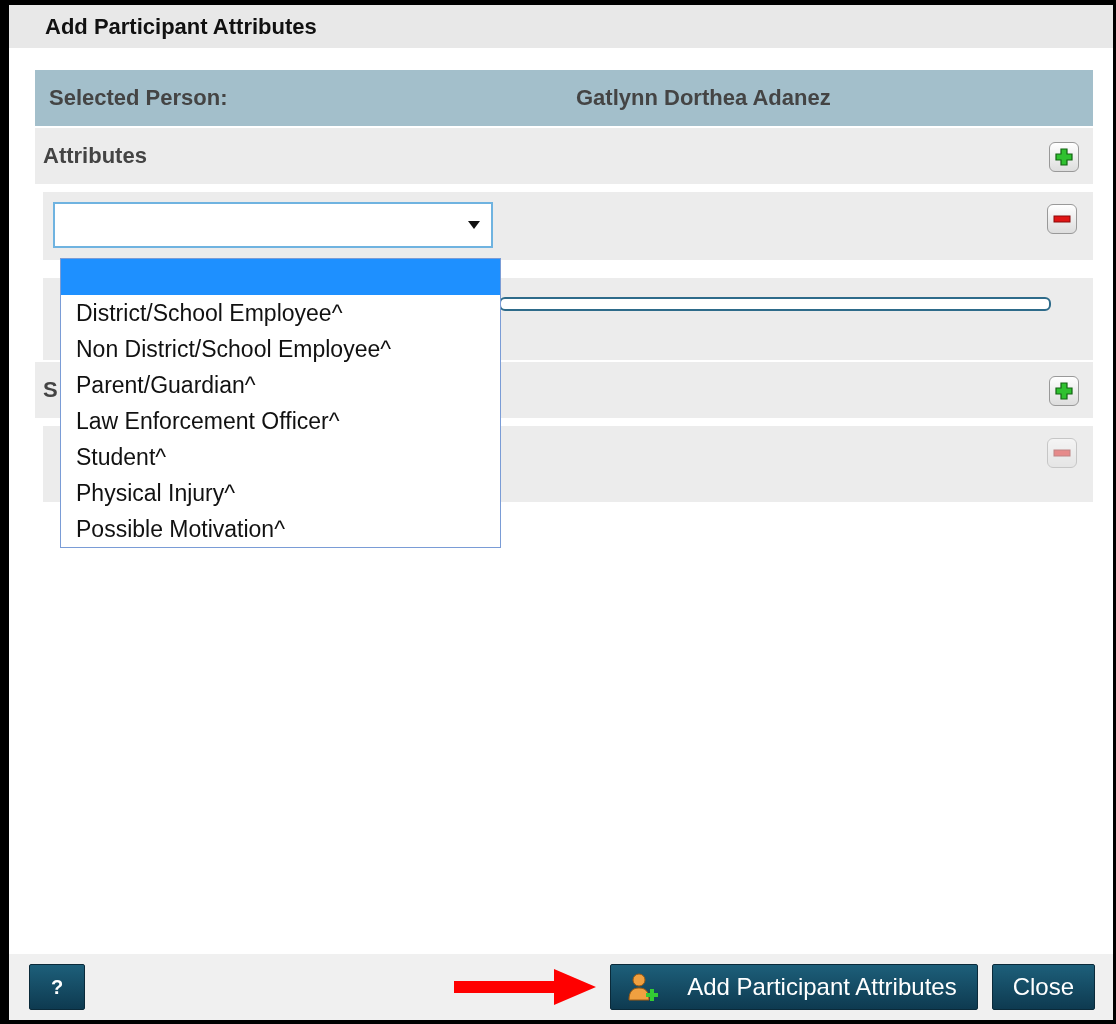 This screenshot has width=1116, height=1024. I want to click on caret-icon, so click(474, 225).